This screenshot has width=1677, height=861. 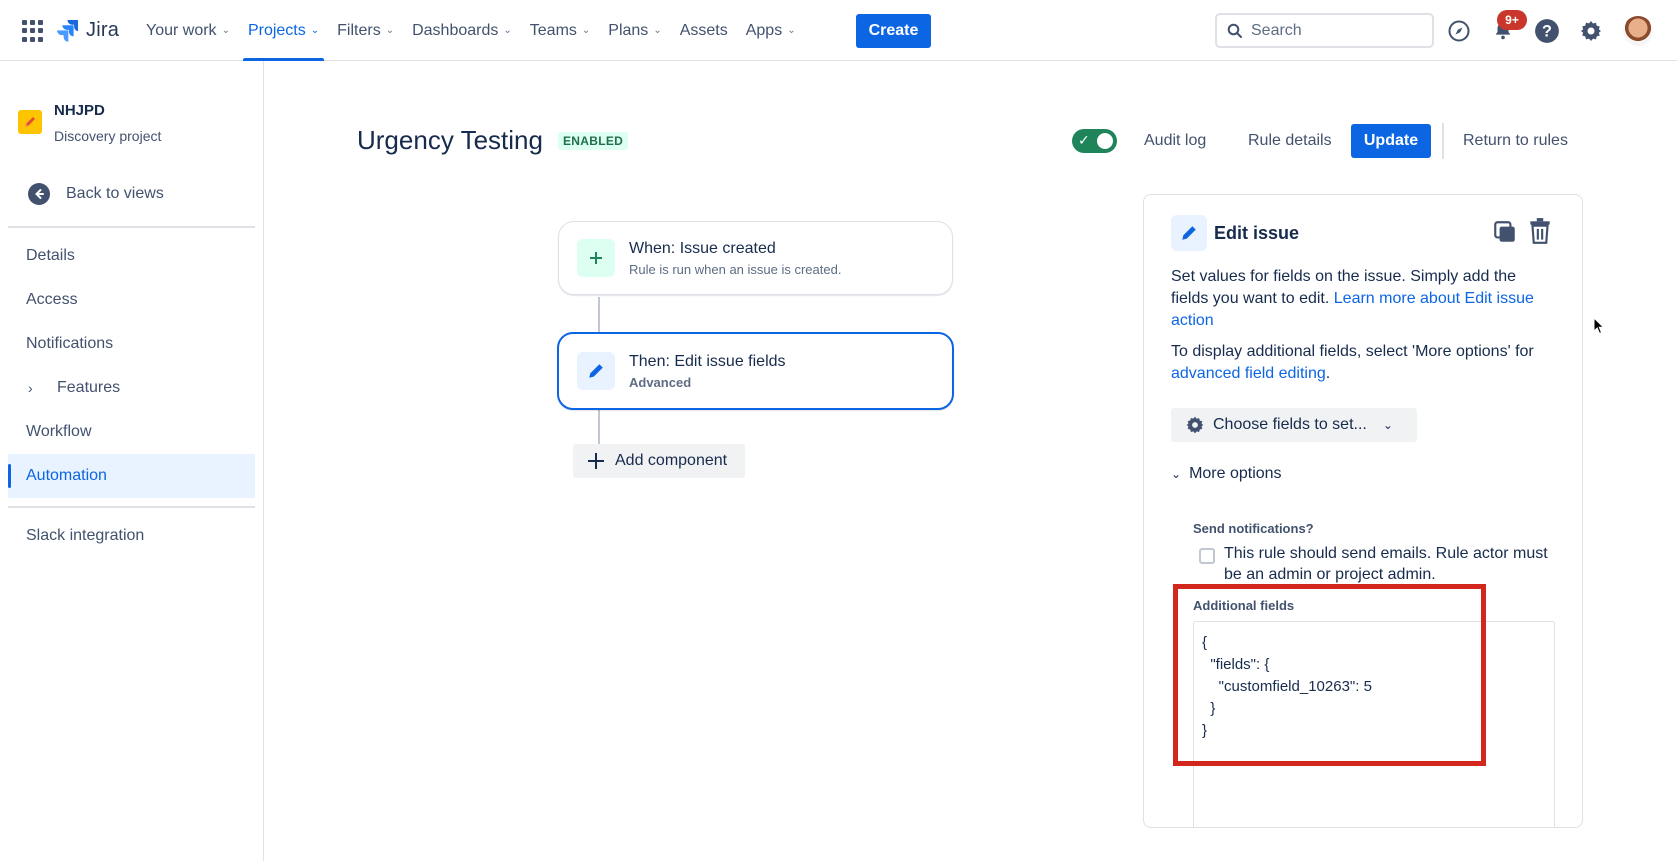 What do you see at coordinates (131, 388) in the screenshot?
I see `sidebar-item-features: › Features` at bounding box center [131, 388].